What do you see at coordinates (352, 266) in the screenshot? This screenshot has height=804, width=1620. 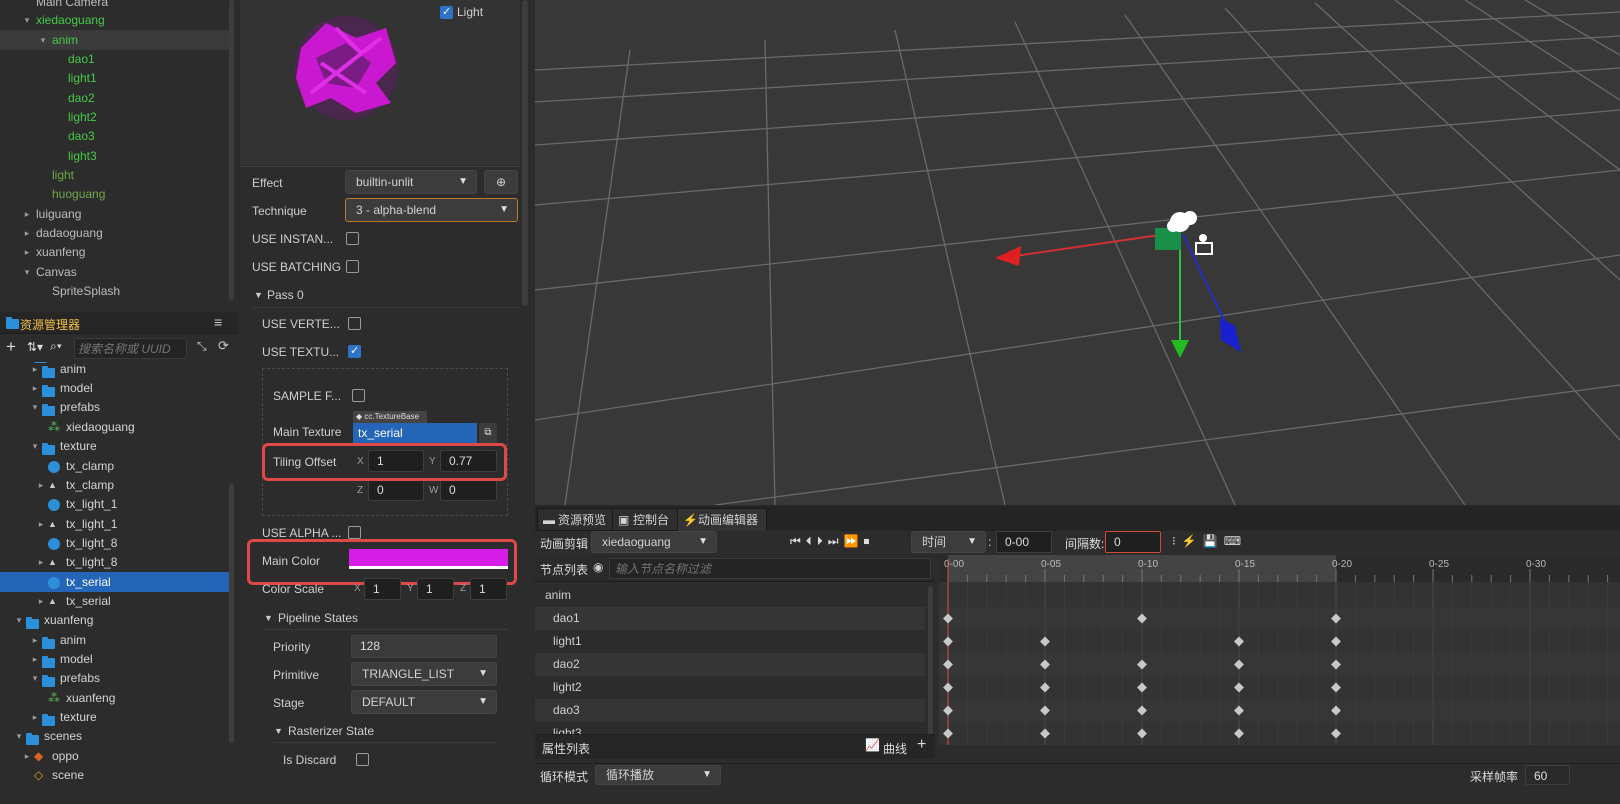 I see `use-batching-checkbox` at bounding box center [352, 266].